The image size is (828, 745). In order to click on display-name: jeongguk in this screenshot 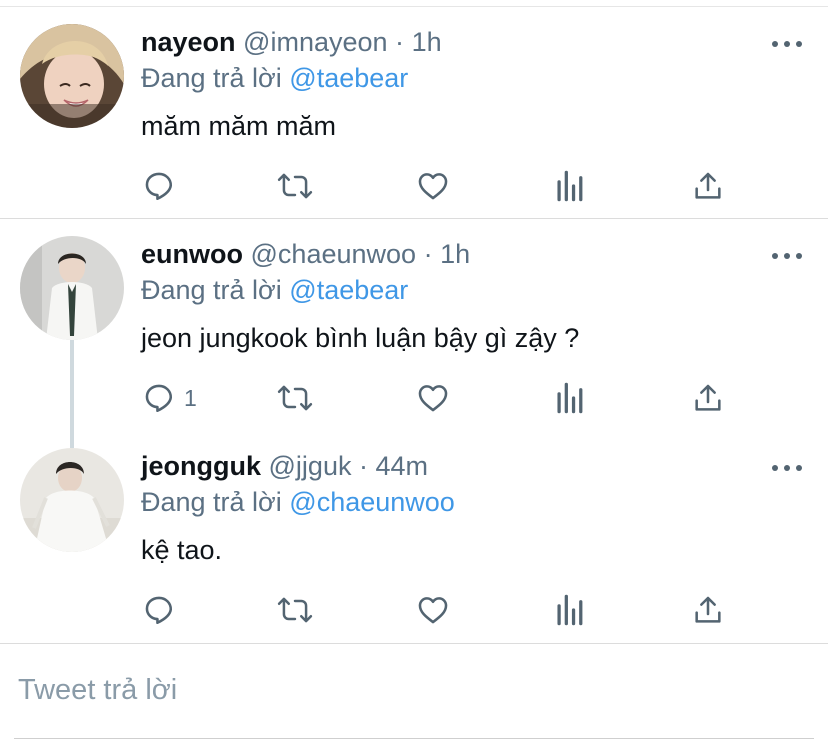, I will do `click(201, 466)`.